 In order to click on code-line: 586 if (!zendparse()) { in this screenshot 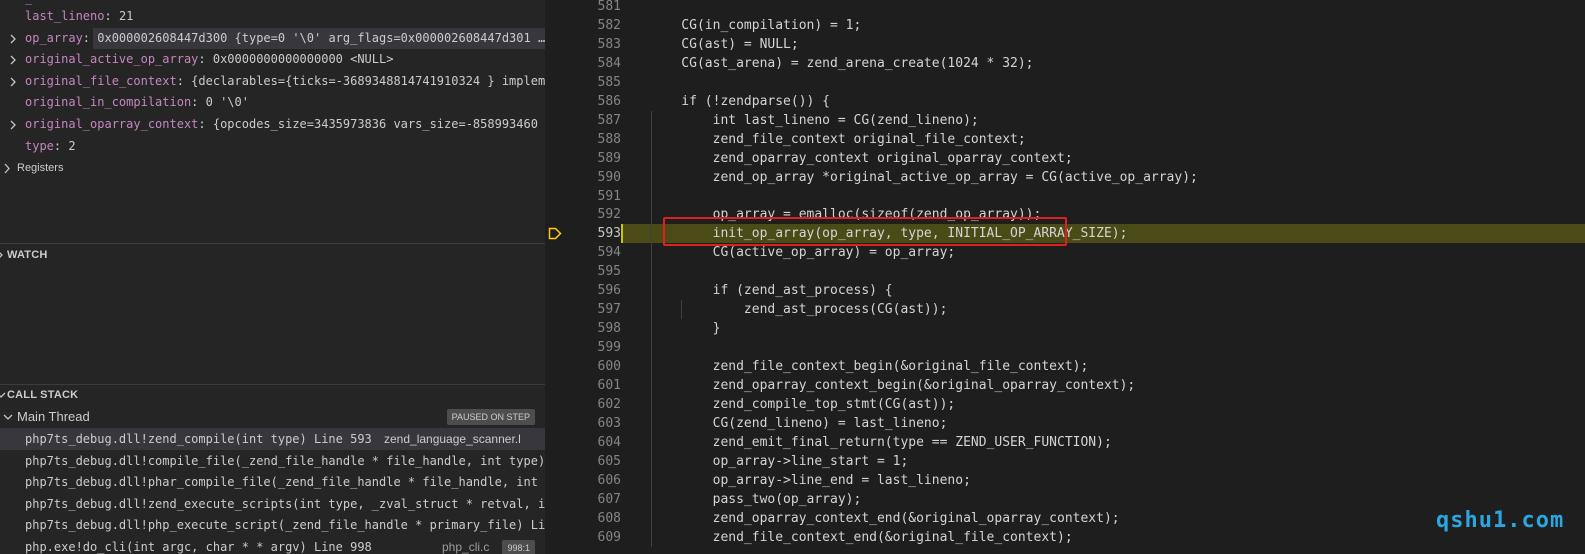, I will do `click(1065, 101)`.